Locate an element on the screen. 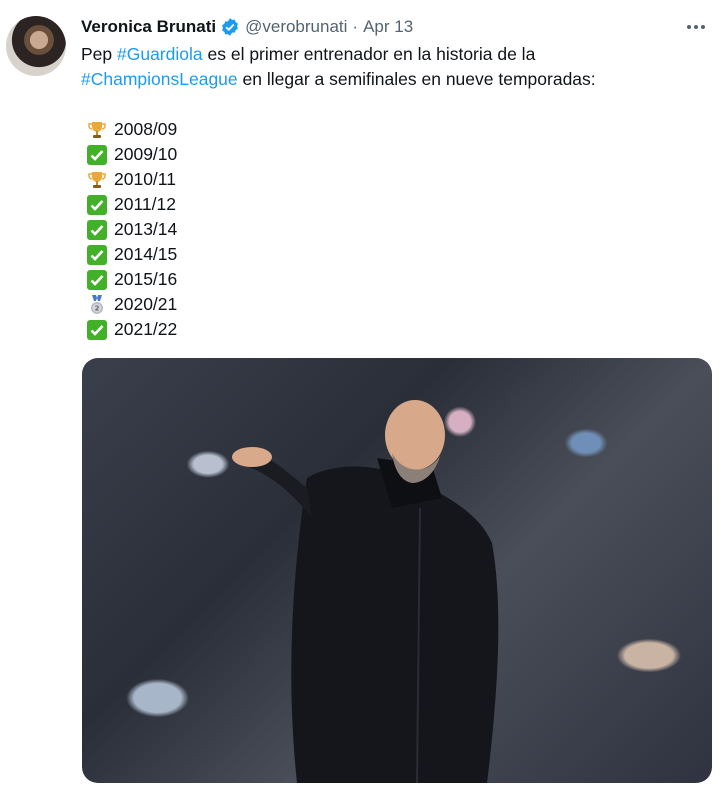 The height and width of the screenshot is (787, 721). list-item: 2011/12 is located at coordinates (131, 204).